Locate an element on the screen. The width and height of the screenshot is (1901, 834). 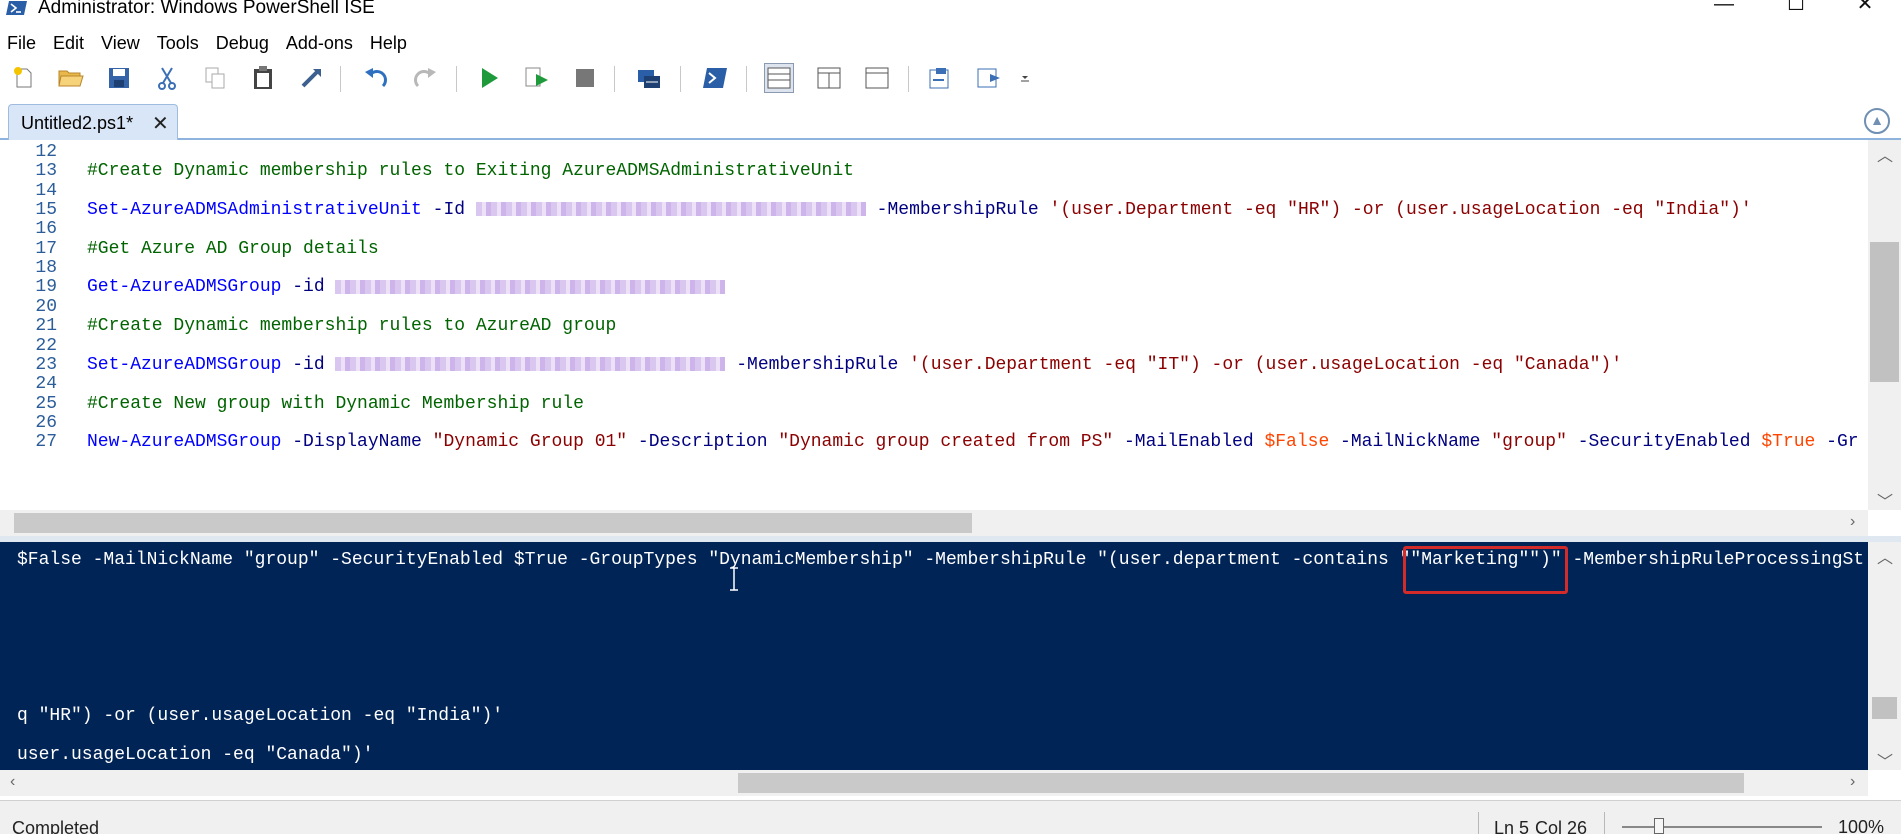
code-token: -SecurityEnabled is located at coordinates (1664, 442).